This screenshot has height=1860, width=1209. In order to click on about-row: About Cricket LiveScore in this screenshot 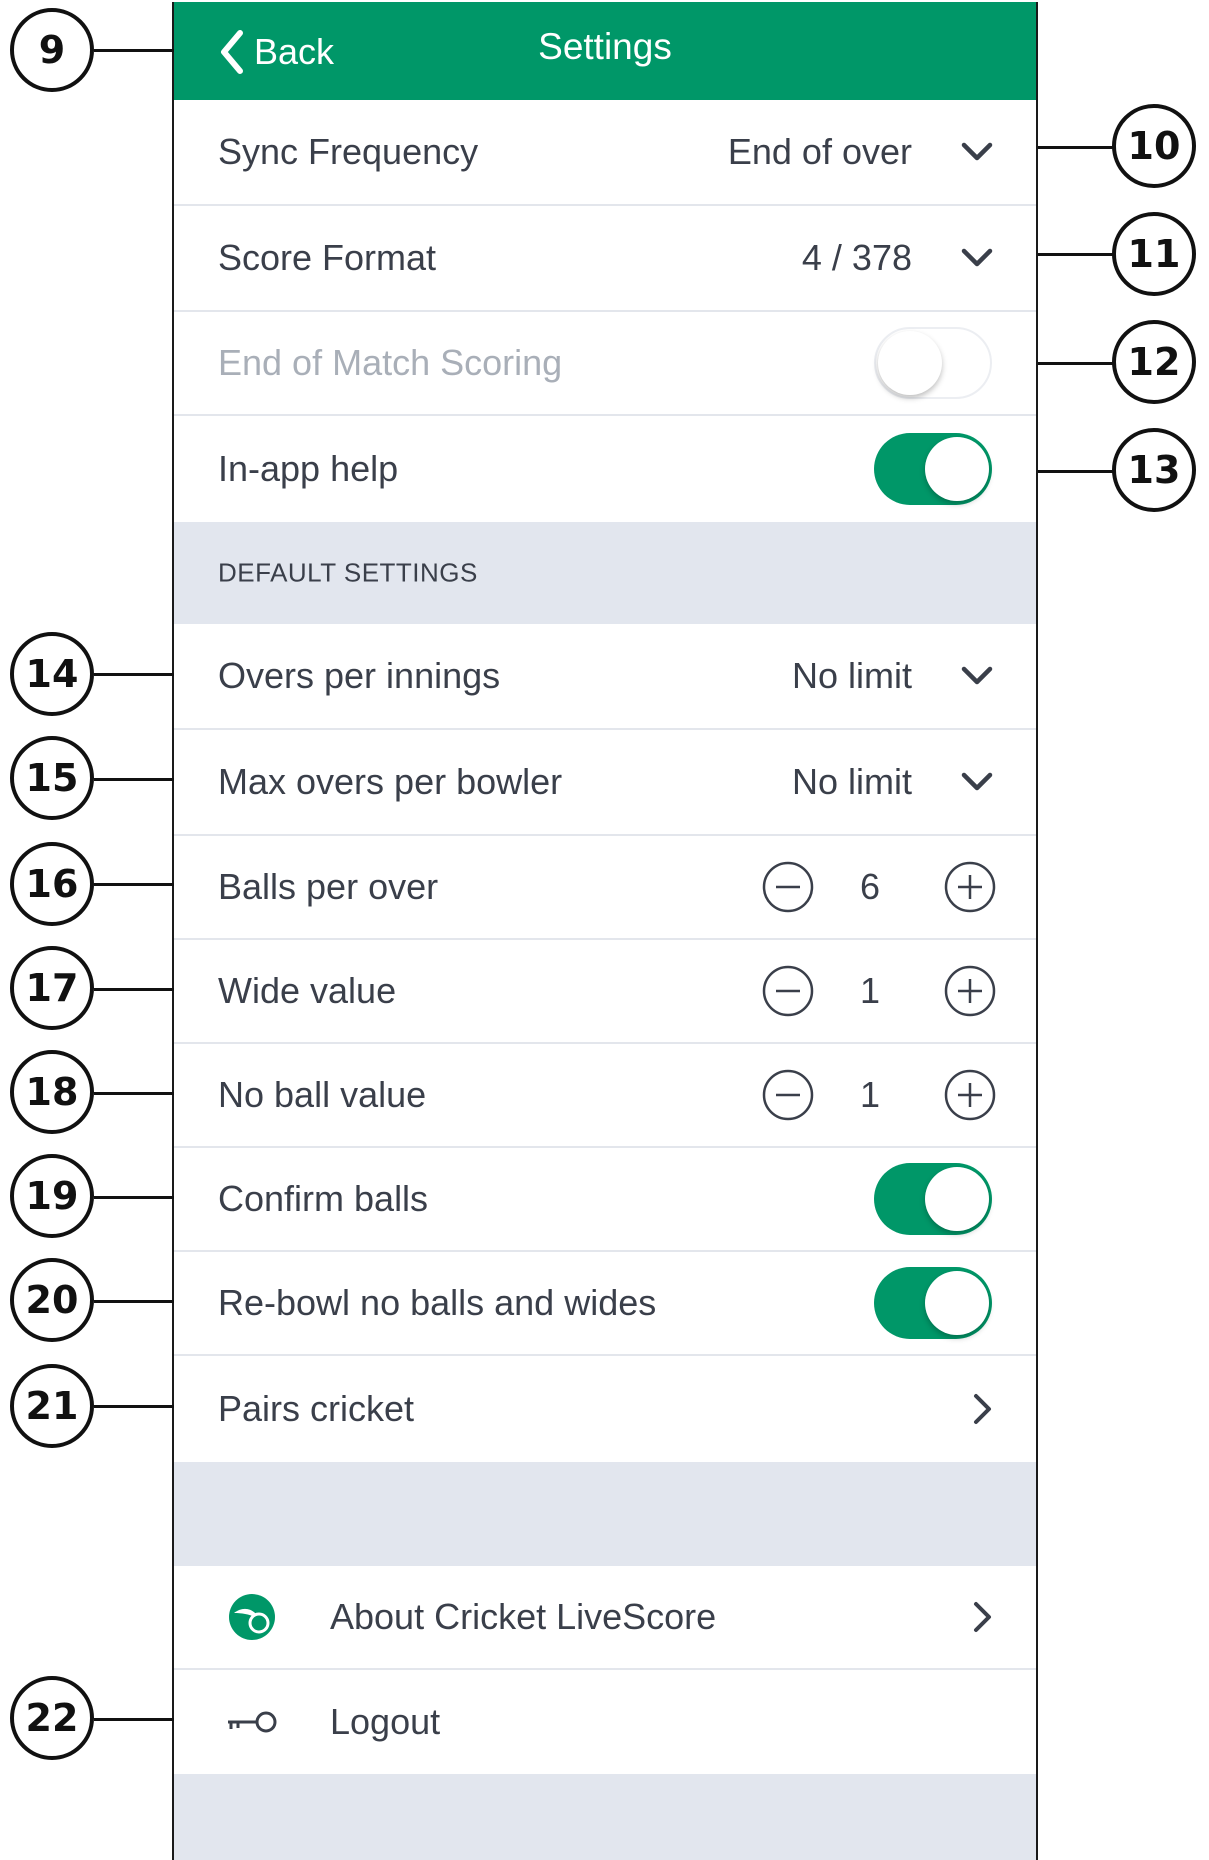, I will do `click(605, 1618)`.